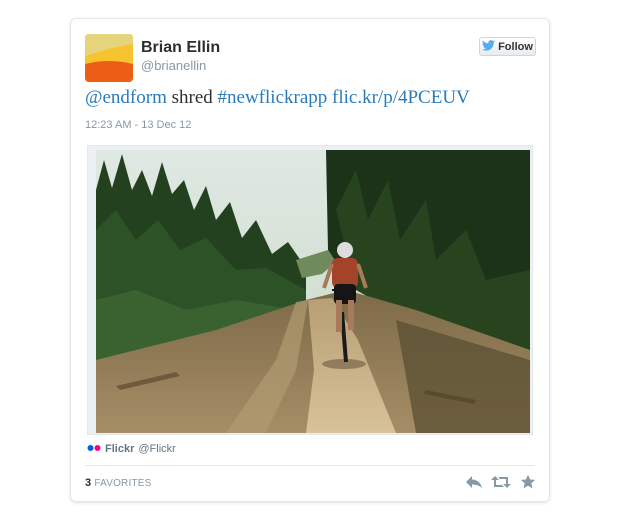 Image resolution: width=625 pixels, height=523 pixels. I want to click on hashtag-link: #newflickrapp, so click(273, 97).